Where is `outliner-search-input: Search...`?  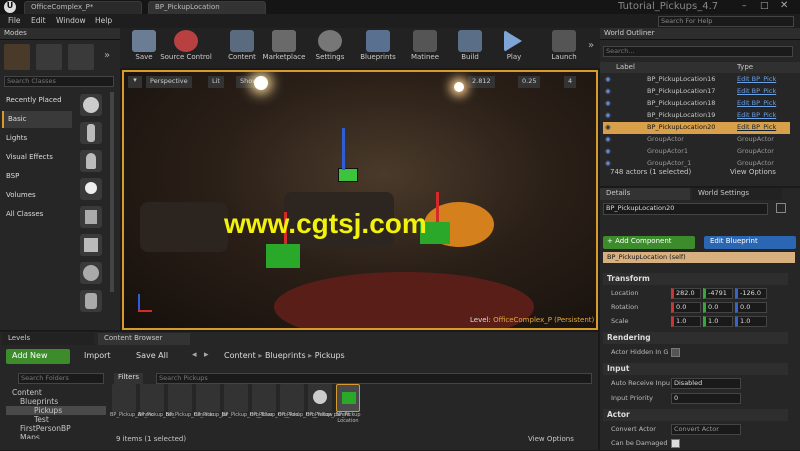
outliner-search-input: Search... is located at coordinates (698, 51).